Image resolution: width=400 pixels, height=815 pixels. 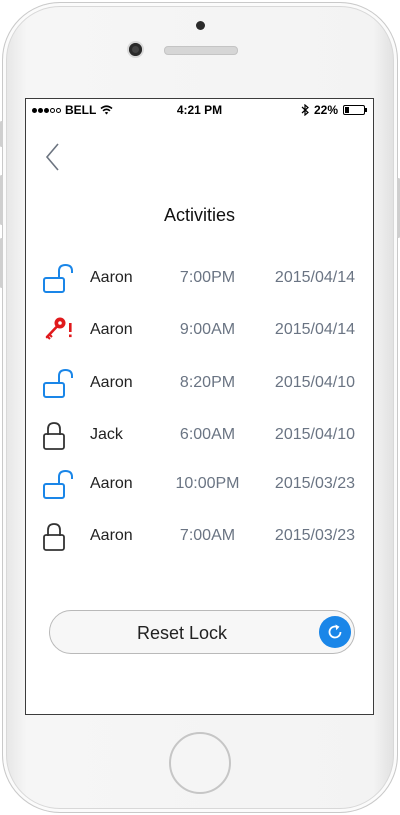 I want to click on activity-row: Aaron 10:00PM 2015/03/23, so click(x=199, y=483).